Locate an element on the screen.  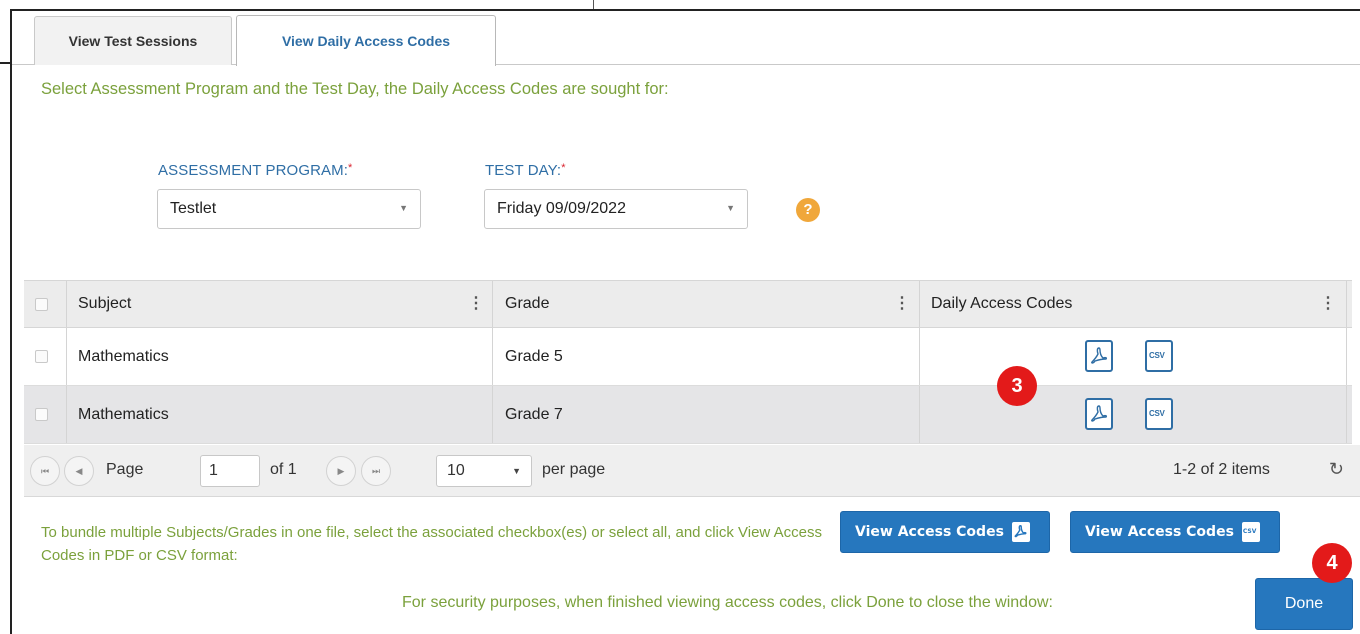
last-page-icon: ⏭ is located at coordinates (376, 471).